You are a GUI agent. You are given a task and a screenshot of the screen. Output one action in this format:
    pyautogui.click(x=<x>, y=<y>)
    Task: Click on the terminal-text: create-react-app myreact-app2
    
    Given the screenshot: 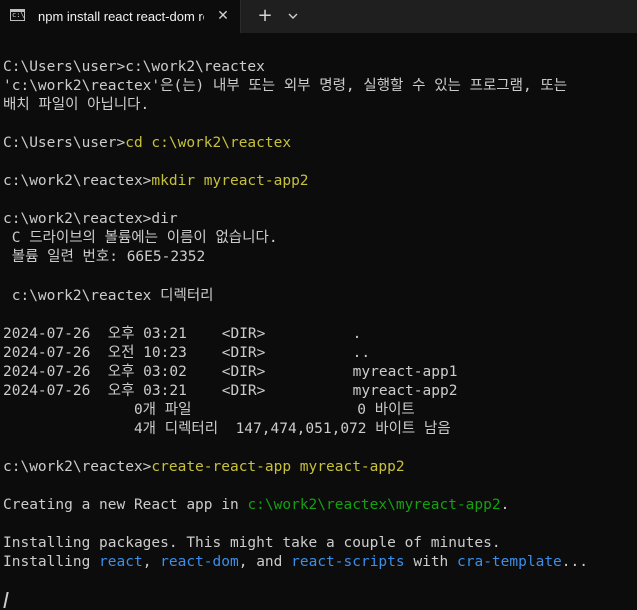 What is the action you would take?
    pyautogui.click(x=278, y=466)
    